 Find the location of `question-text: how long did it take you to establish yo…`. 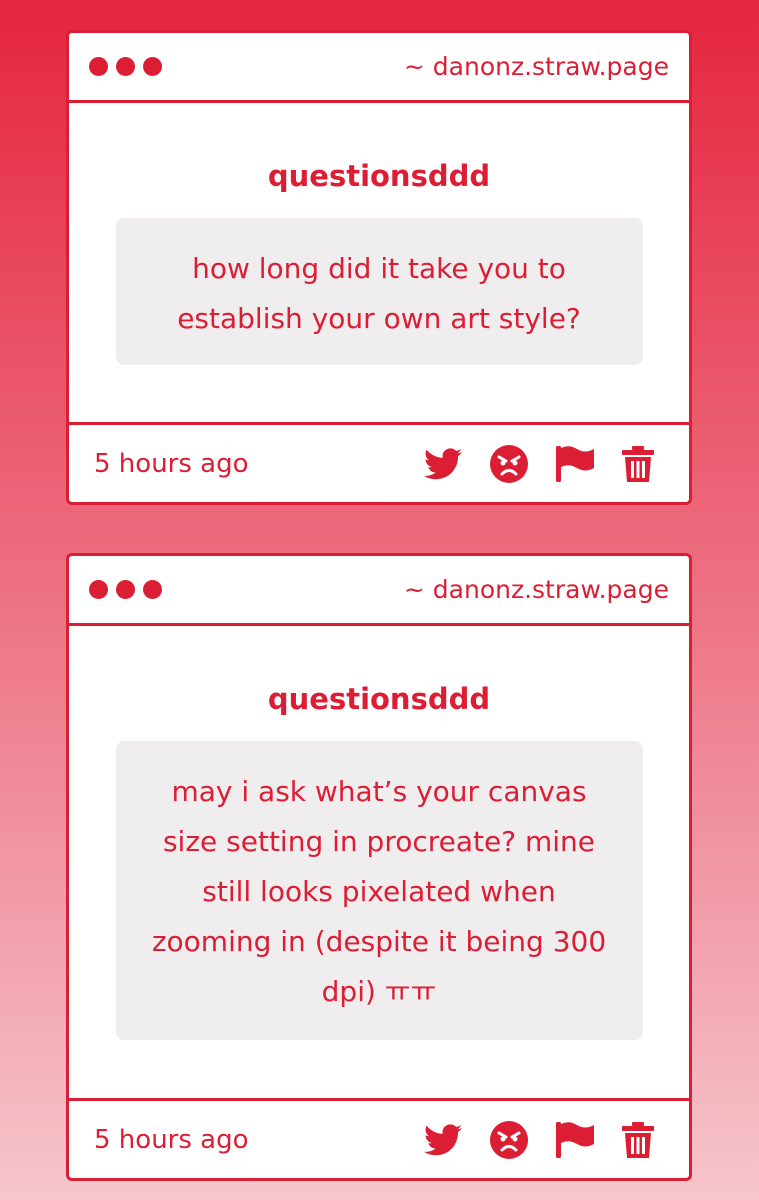

question-text: how long did it take you to establish yo… is located at coordinates (379, 291).